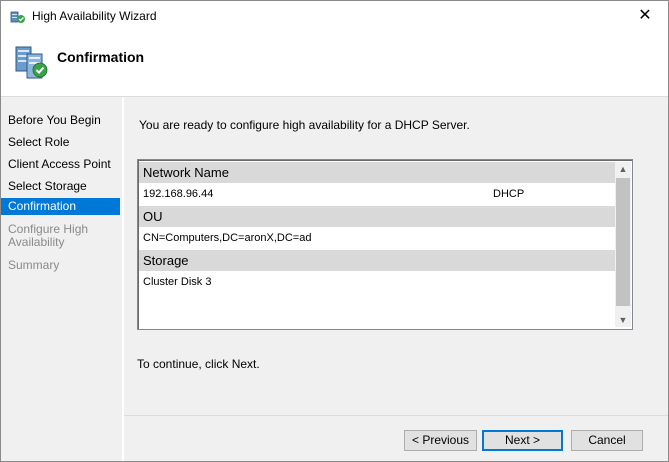 The width and height of the screenshot is (669, 462). What do you see at coordinates (396, 438) in the screenshot?
I see `wizard-footer: < Previous Next > Cancel` at bounding box center [396, 438].